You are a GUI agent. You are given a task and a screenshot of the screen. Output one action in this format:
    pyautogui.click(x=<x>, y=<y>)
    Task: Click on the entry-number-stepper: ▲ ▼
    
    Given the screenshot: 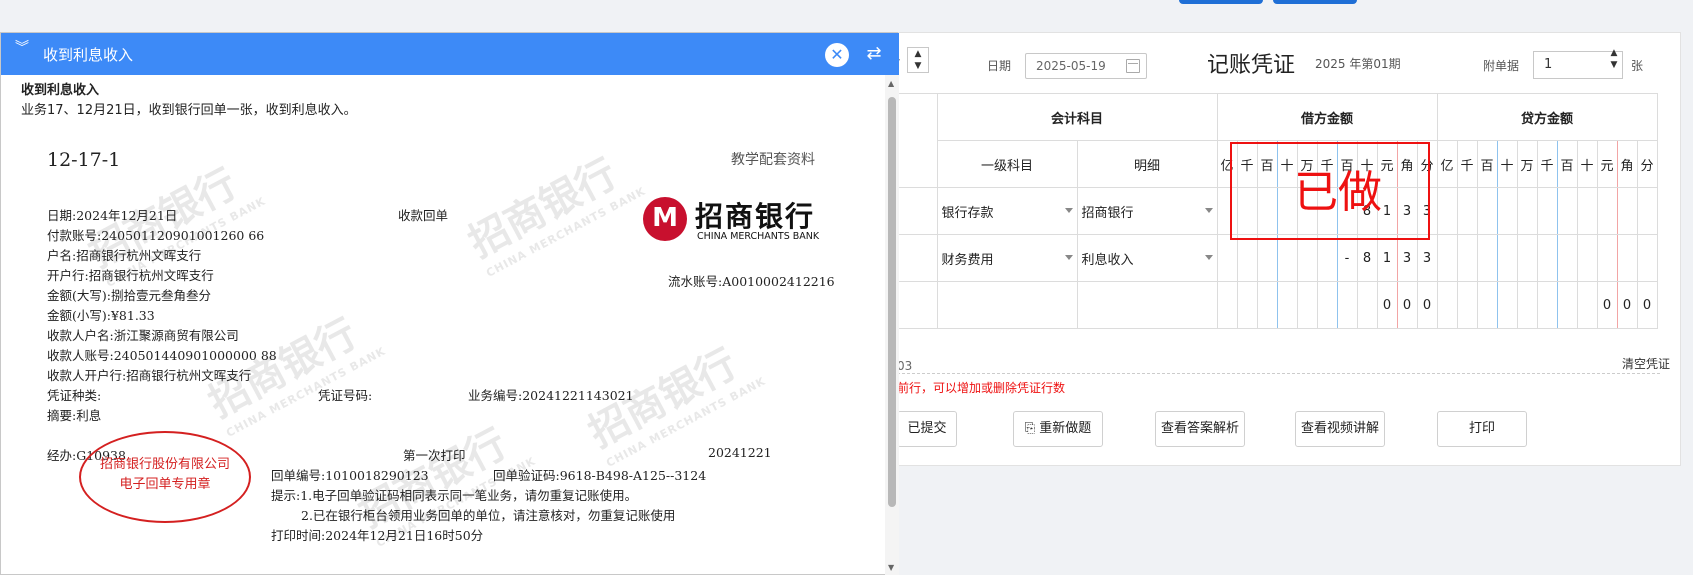 What is the action you would take?
    pyautogui.click(x=918, y=60)
    